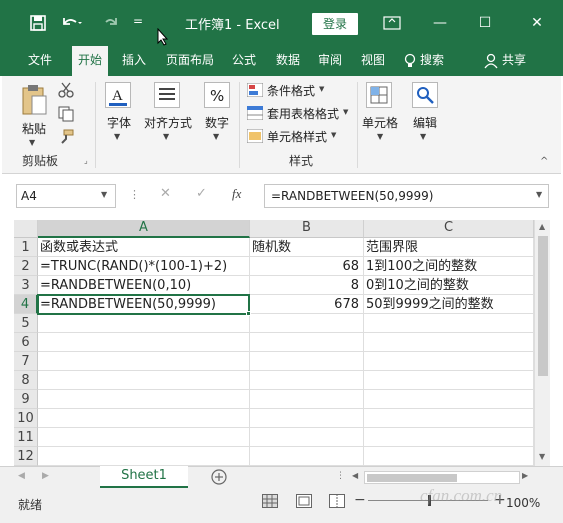 This screenshot has width=563, height=523. Describe the element at coordinates (86, 160) in the screenshot. I see `dialog-launcher-icon: ⌟` at that location.